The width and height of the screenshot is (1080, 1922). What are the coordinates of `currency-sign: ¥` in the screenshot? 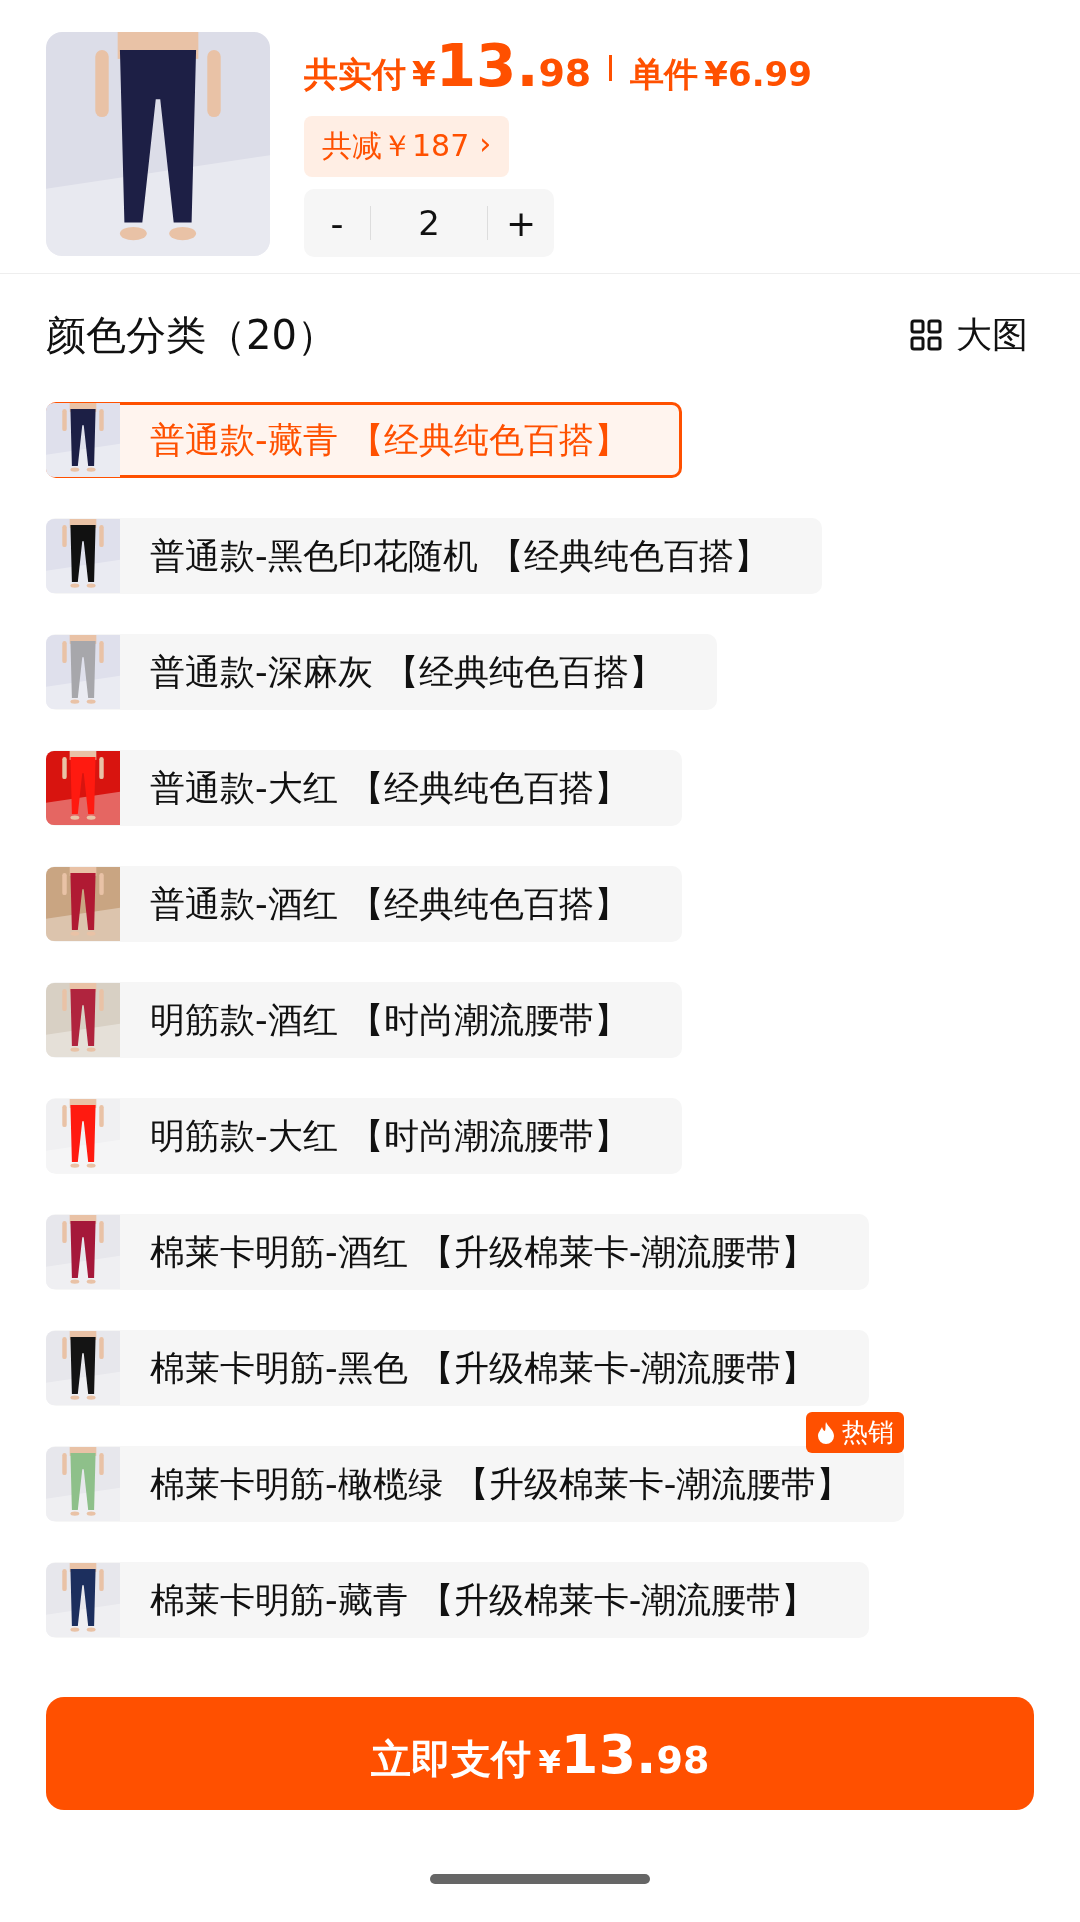 It's located at (424, 74).